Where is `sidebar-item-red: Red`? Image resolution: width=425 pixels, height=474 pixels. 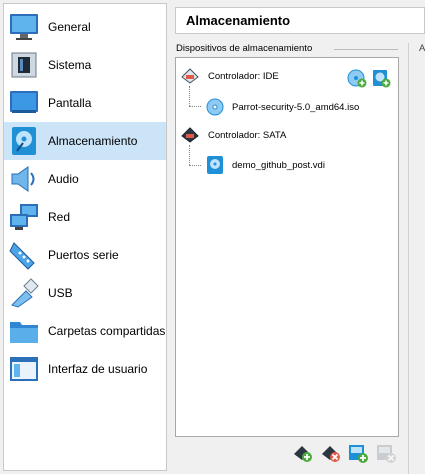 sidebar-item-red: Red is located at coordinates (85, 217).